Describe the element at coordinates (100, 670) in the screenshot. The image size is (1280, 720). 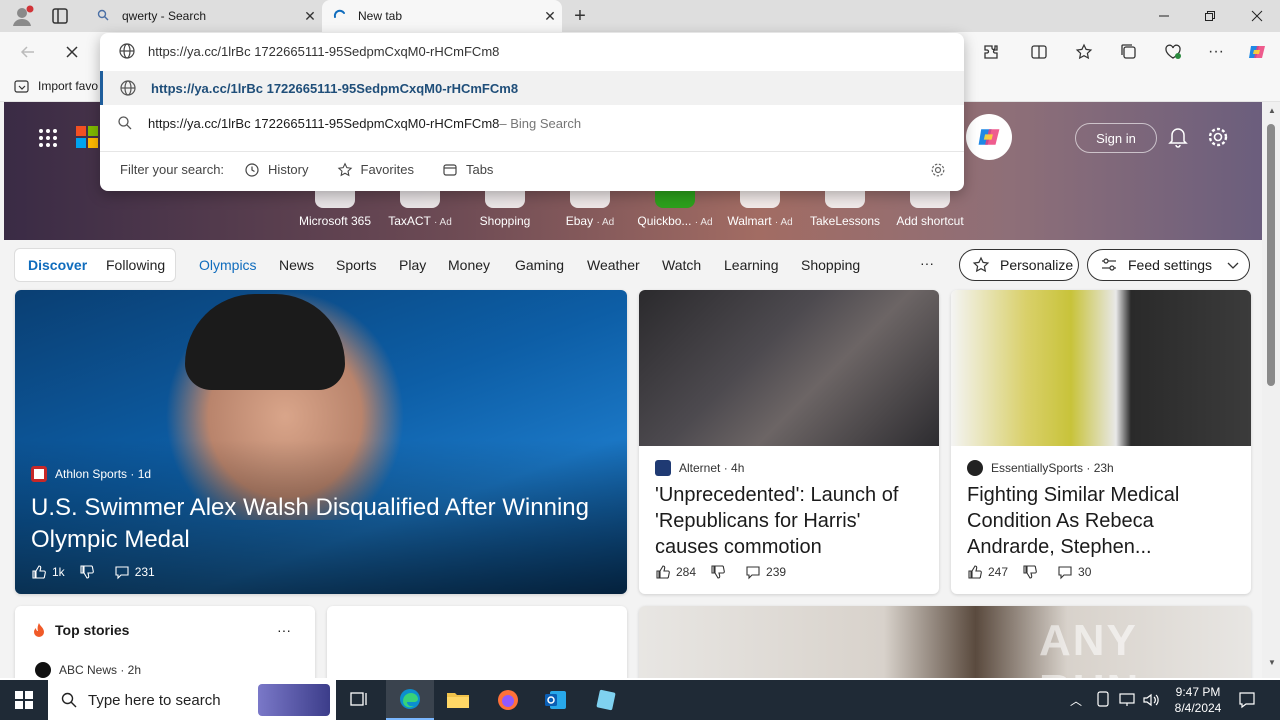
I see `source-label: ABC News · 2h` at that location.